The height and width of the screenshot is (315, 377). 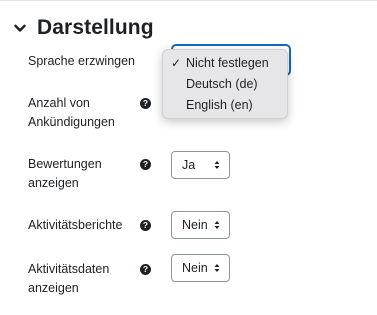 What do you see at coordinates (59, 103) in the screenshot?
I see `news-items-label-line1: Anzahl von` at bounding box center [59, 103].